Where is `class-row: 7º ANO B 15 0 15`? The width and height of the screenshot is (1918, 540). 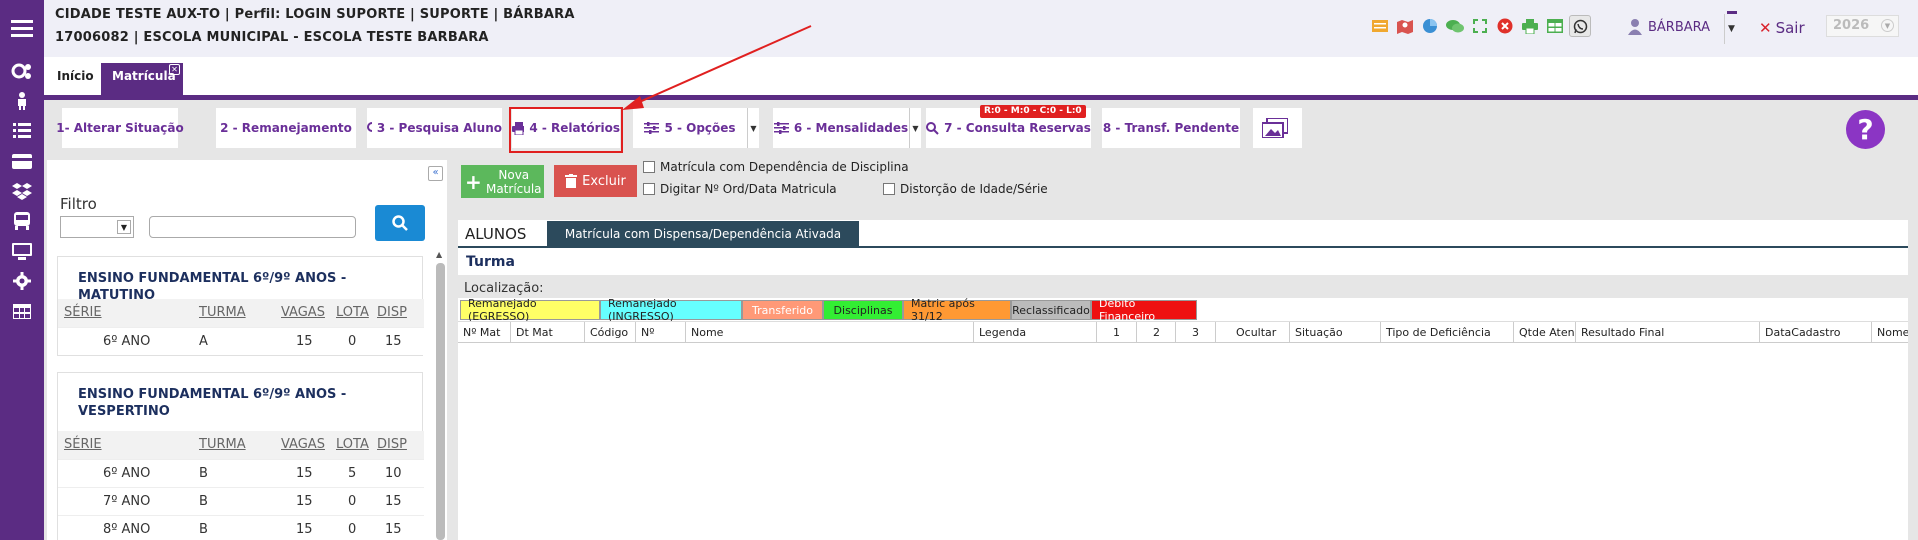 class-row: 7º ANO B 15 0 15 is located at coordinates (241, 501).